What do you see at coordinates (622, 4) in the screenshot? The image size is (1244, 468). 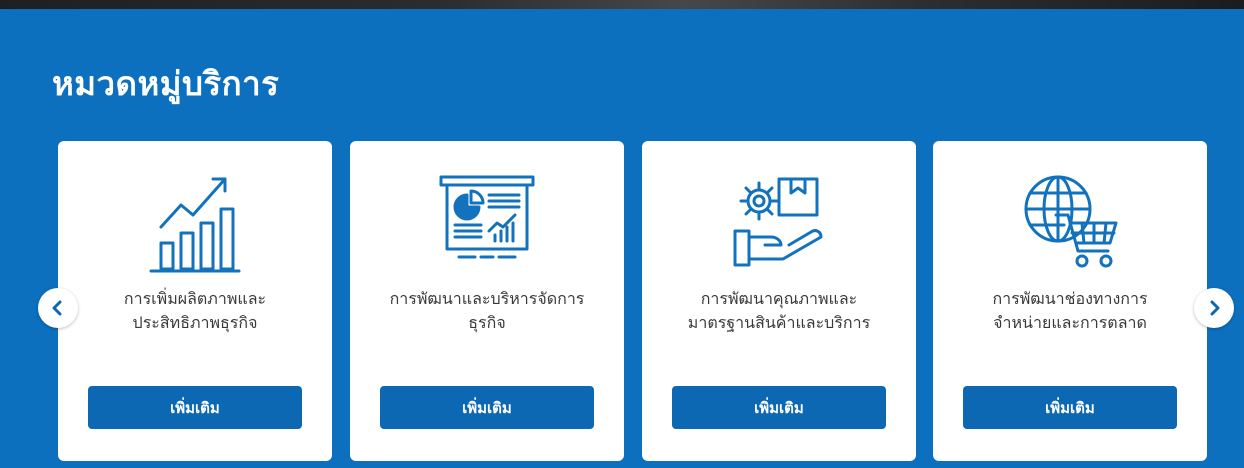 I see `top-banner-image` at bounding box center [622, 4].